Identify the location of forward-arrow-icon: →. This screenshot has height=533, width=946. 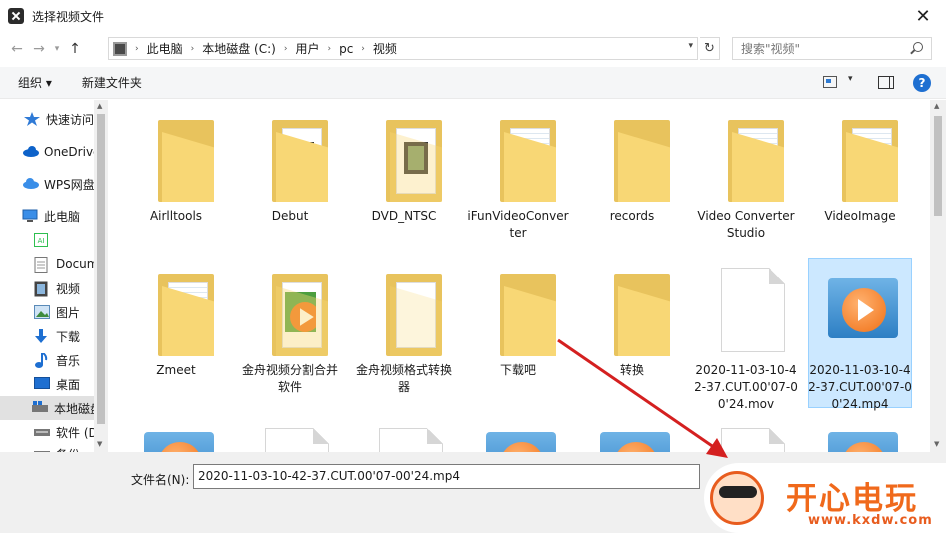
(39, 49).